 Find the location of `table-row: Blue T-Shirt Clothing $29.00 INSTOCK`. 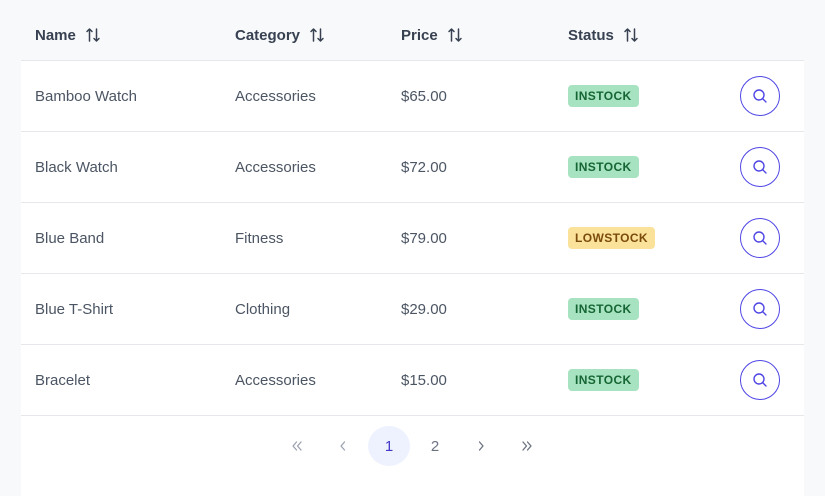

table-row: Blue T-Shirt Clothing $29.00 INSTOCK is located at coordinates (412, 309).